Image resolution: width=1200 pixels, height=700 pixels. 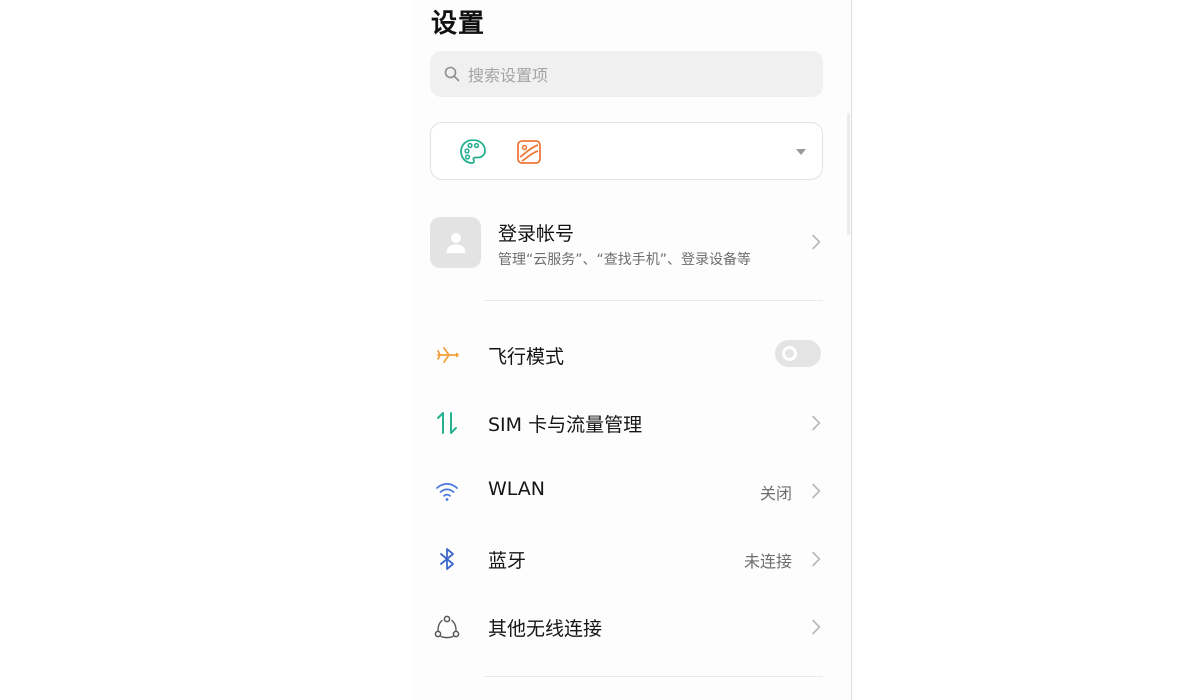 What do you see at coordinates (634, 490) in the screenshot?
I see `wlan-item: WLAN 关闭` at bounding box center [634, 490].